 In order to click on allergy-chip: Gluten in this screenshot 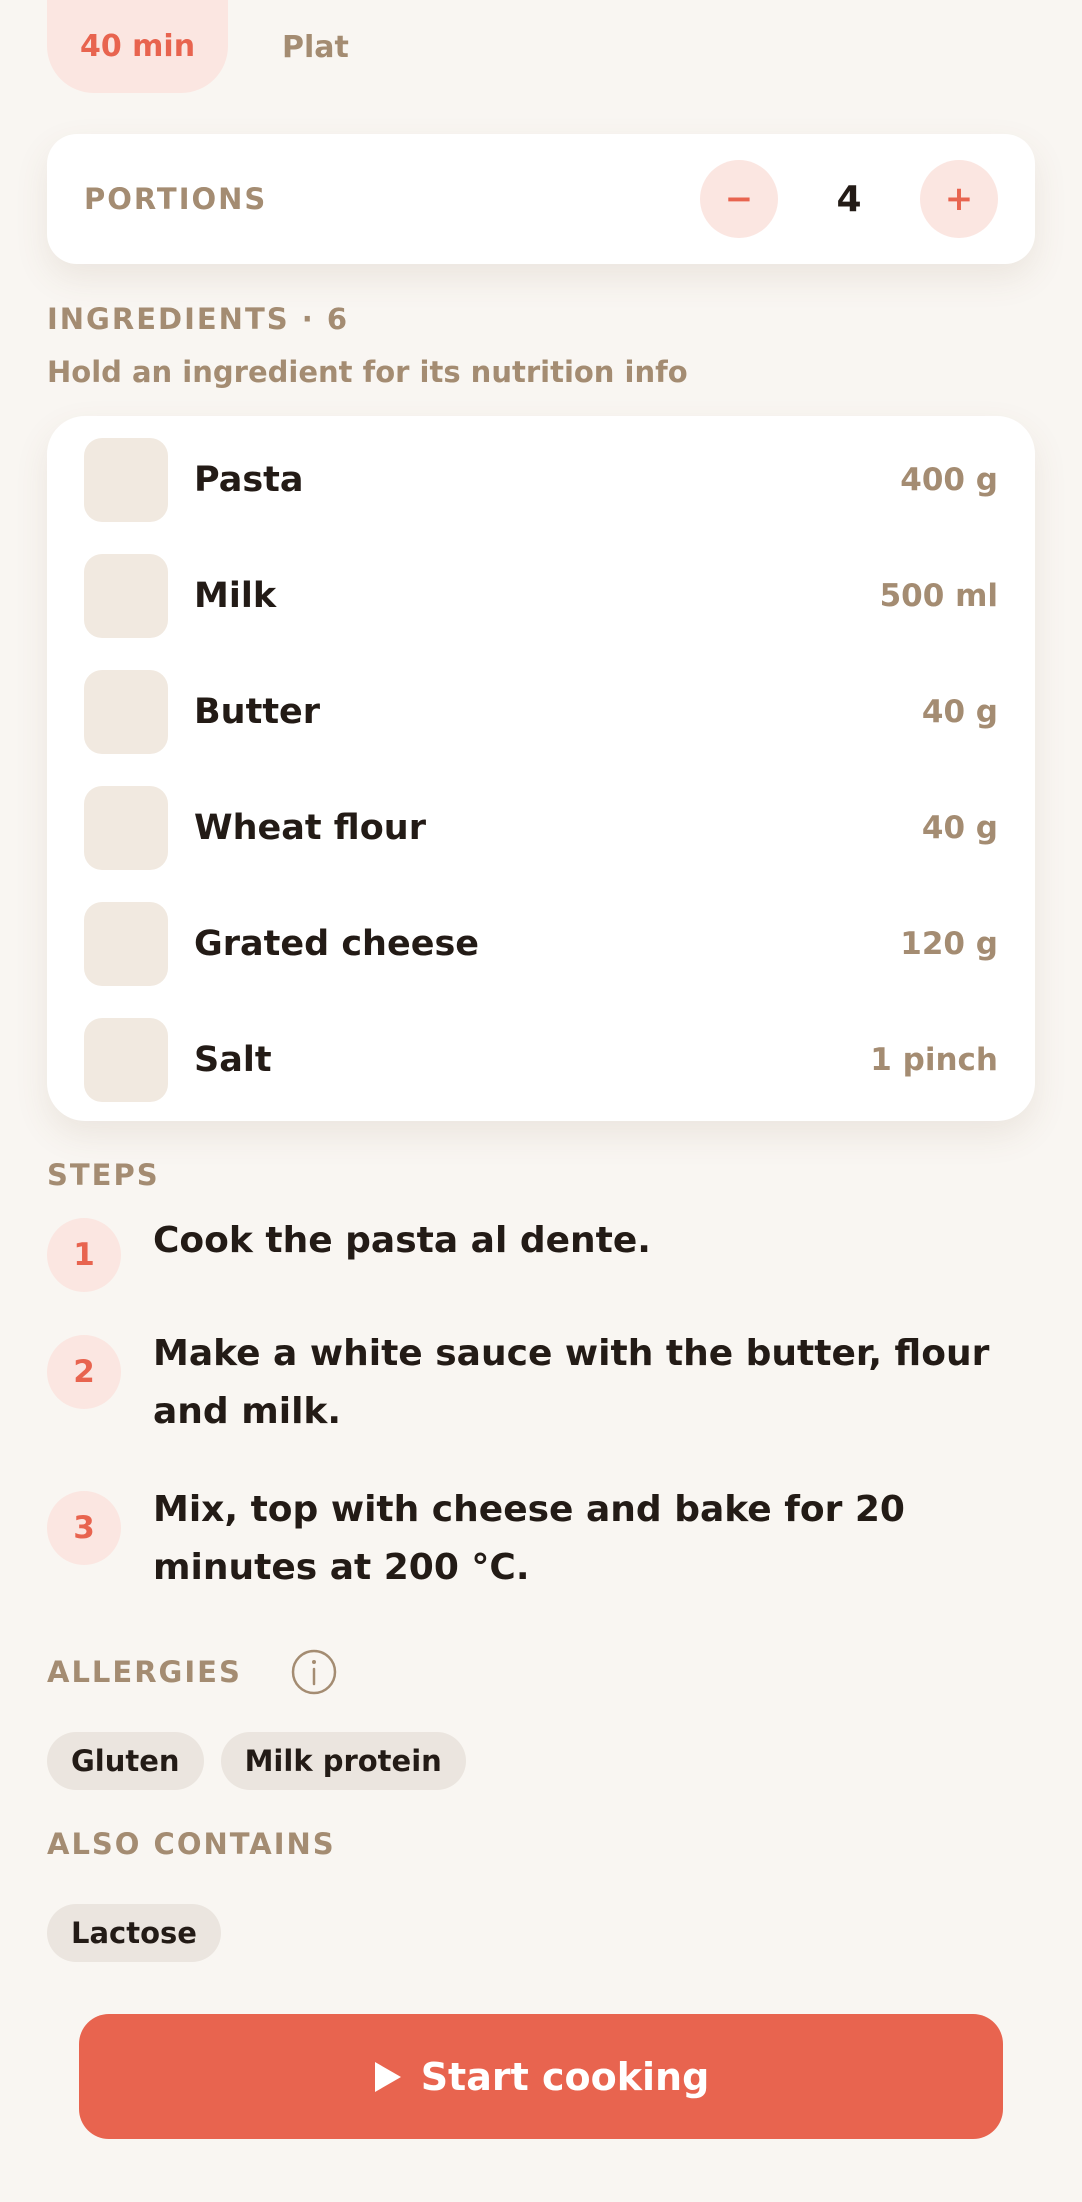, I will do `click(125, 1761)`.